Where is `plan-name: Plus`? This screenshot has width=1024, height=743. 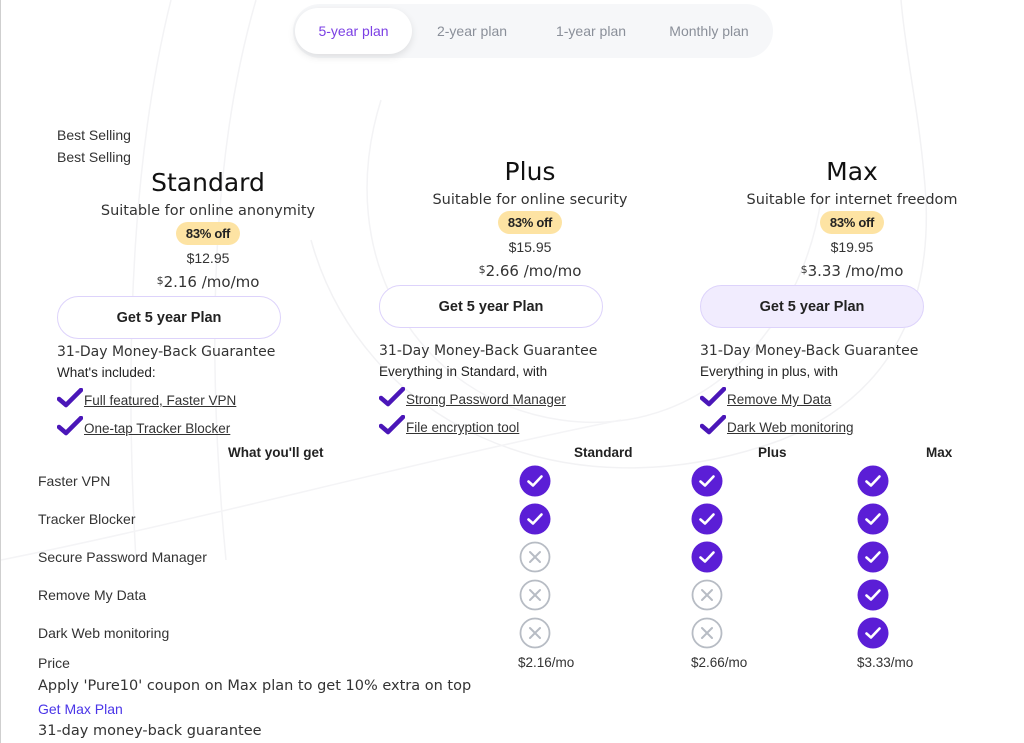 plan-name: Plus is located at coordinates (530, 171).